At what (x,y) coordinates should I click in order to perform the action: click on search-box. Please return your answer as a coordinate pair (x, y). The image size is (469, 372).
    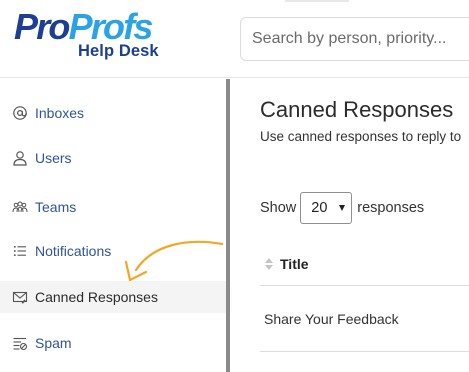
    Looking at the image, I should click on (354, 39).